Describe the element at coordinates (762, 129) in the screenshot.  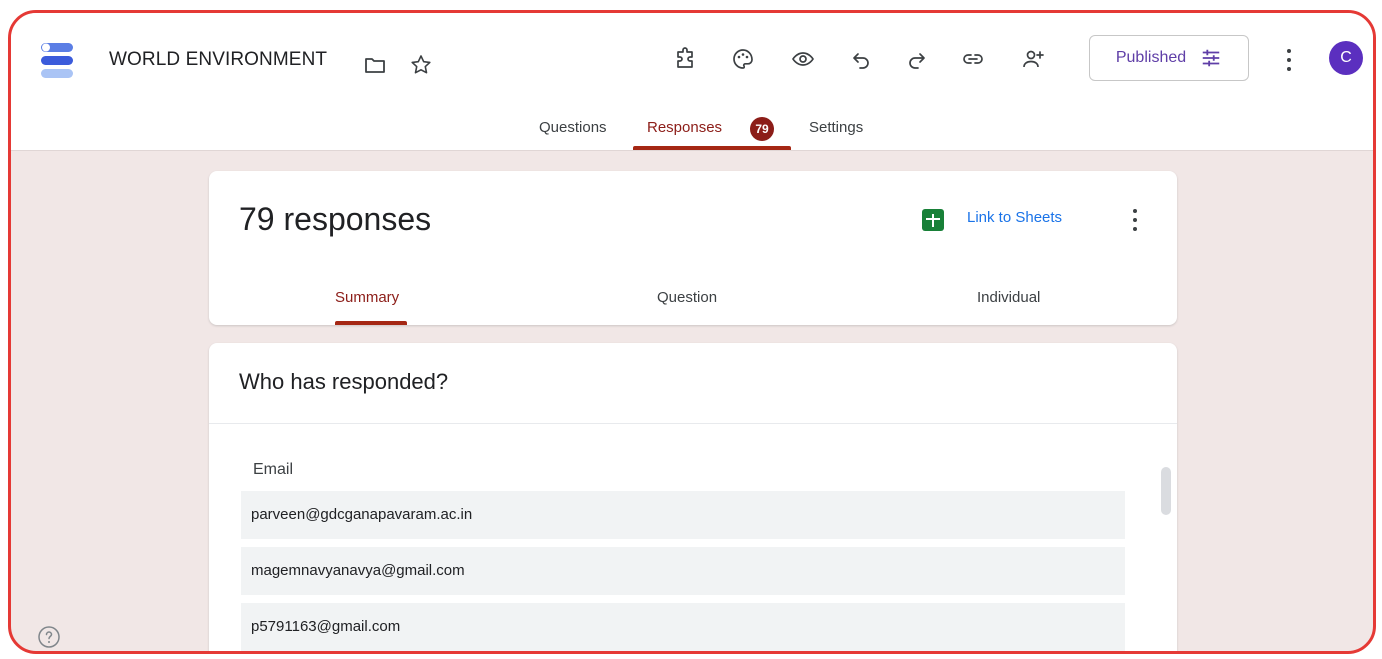
I see `responses-count-badge: 79` at that location.